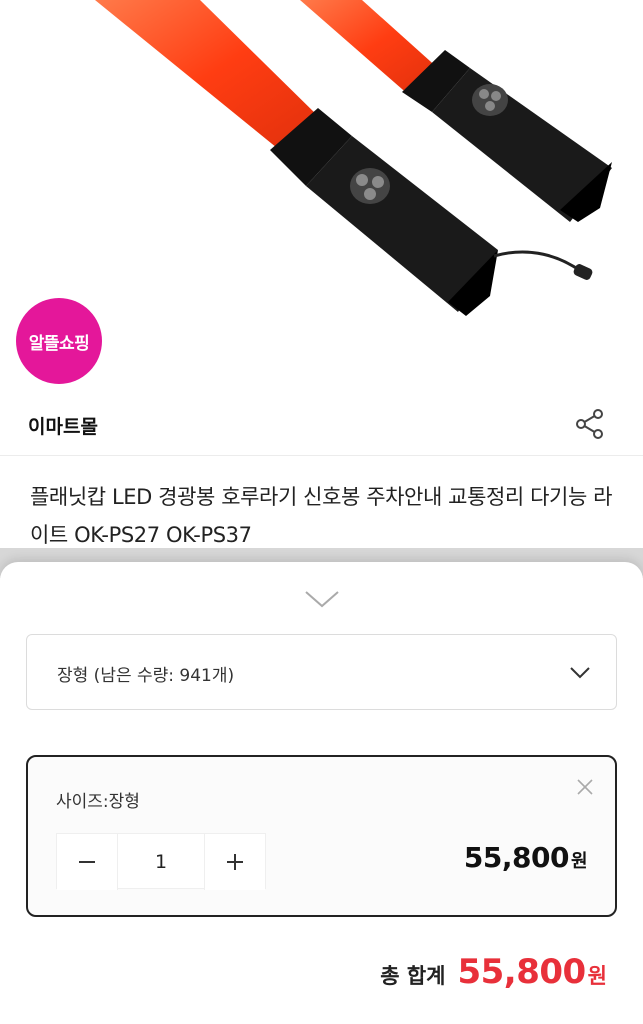 This screenshot has width=643, height=1024. What do you see at coordinates (579, 861) in the screenshot?
I see `option-price-unit: 원` at bounding box center [579, 861].